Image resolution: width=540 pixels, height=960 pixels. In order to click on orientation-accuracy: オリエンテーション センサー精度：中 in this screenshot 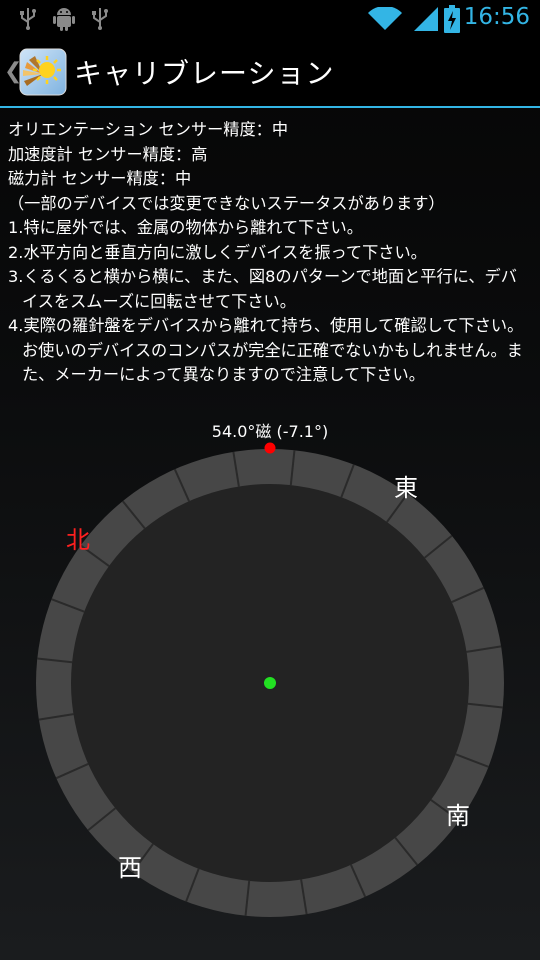, I will do `click(148, 129)`.